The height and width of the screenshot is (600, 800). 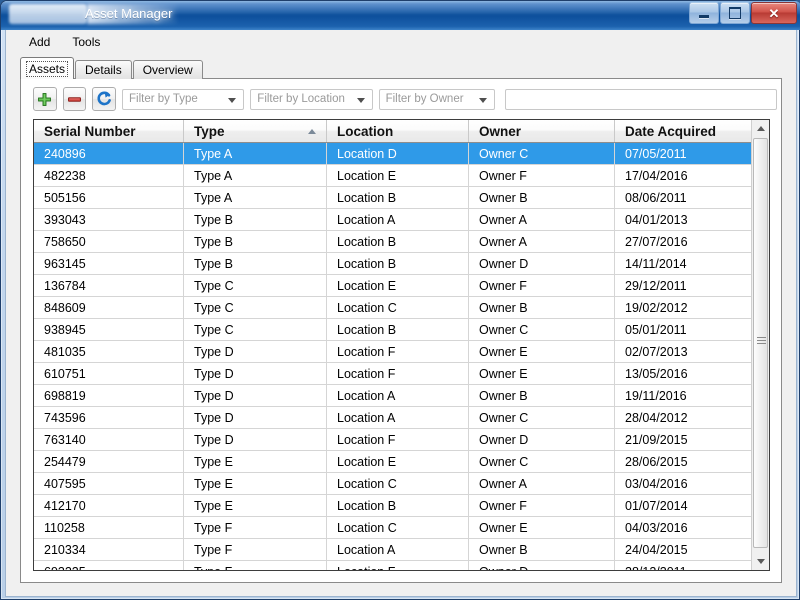 I want to click on table-row: 698819 Type D Location A Owner B 19/11/2016, so click(x=401, y=396).